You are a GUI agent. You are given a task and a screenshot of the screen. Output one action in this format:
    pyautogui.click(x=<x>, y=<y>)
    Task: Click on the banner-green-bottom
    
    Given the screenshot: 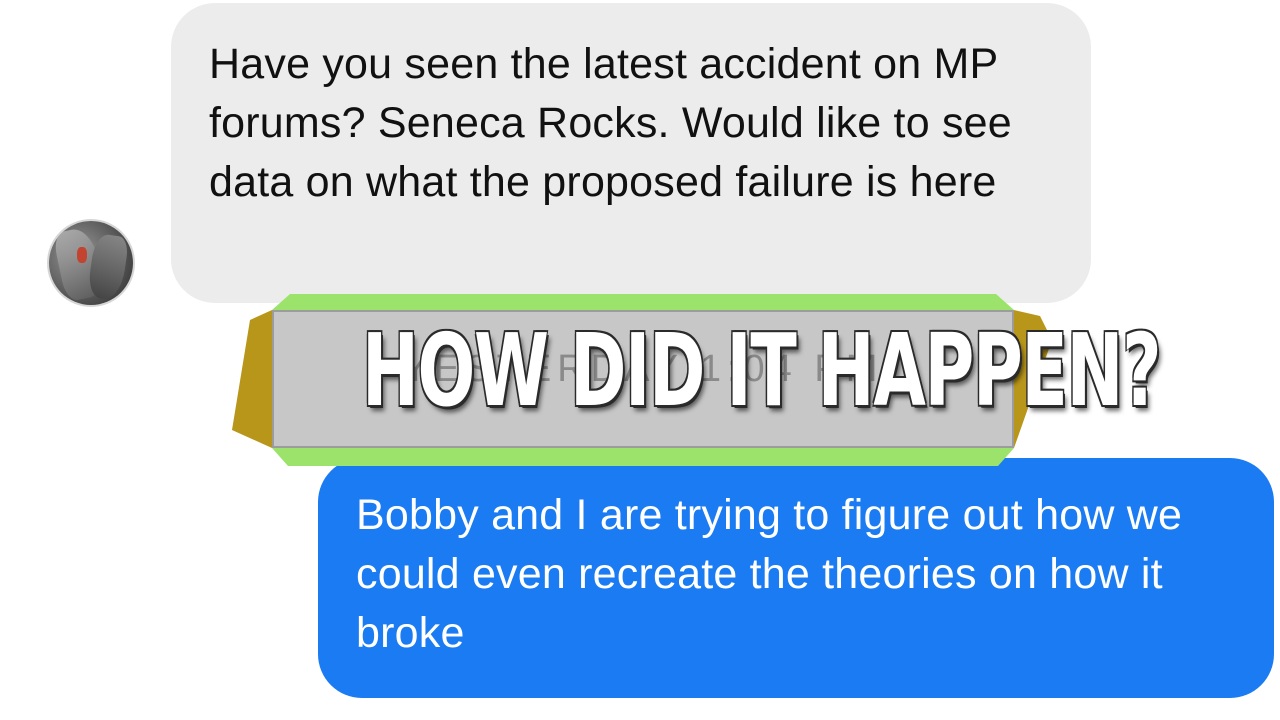 What is the action you would take?
    pyautogui.click(x=643, y=457)
    